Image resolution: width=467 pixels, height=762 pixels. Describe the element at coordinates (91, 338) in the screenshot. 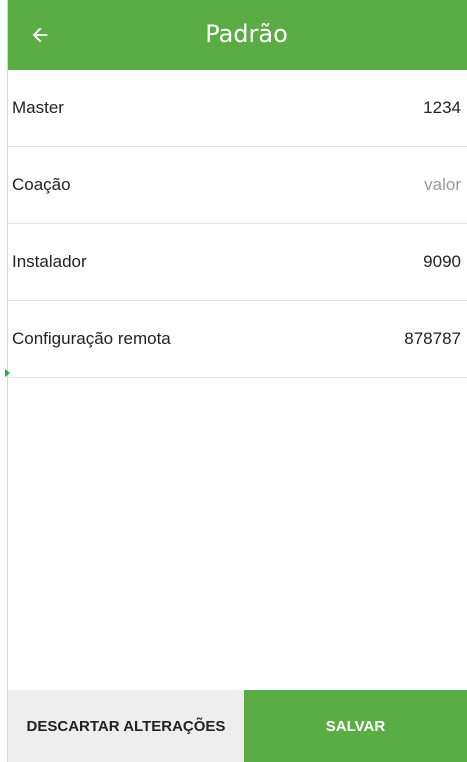

I see `list-item-label: Configuração remota` at that location.